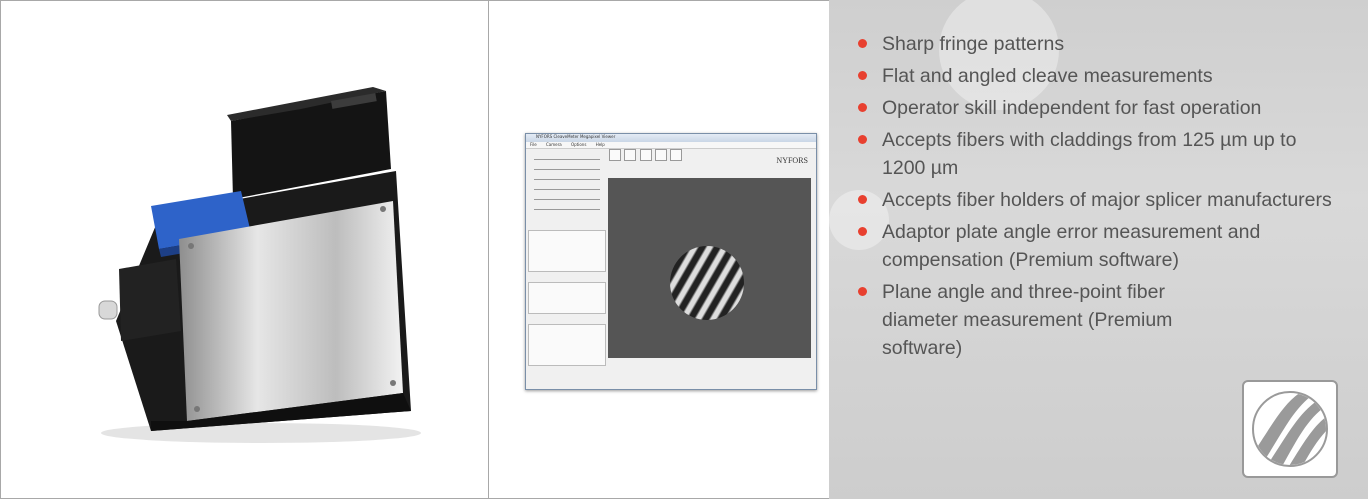 This screenshot has width=1368, height=500. Describe the element at coordinates (600, 144) in the screenshot. I see `menu-help: Help` at that location.